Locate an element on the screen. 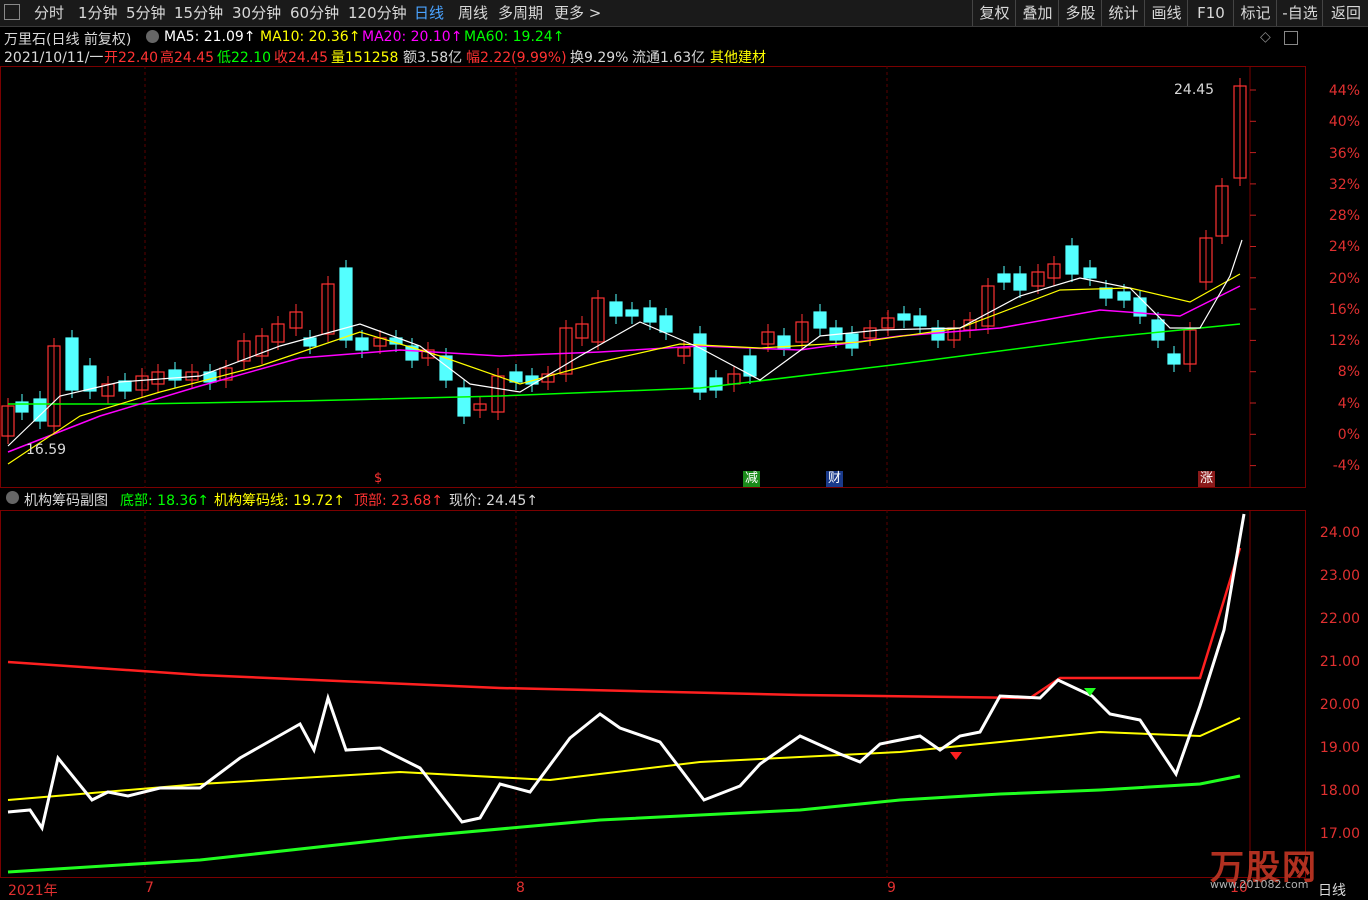  watchlist-button: -自选 is located at coordinates (1299, 13).